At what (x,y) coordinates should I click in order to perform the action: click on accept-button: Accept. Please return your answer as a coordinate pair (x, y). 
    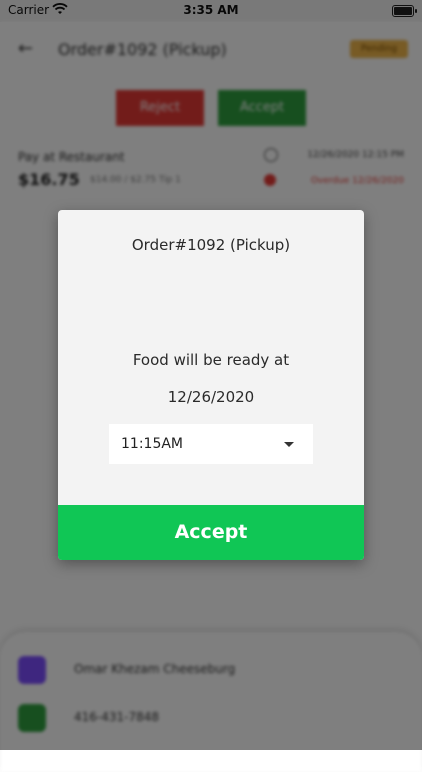
    Looking at the image, I should click on (211, 532).